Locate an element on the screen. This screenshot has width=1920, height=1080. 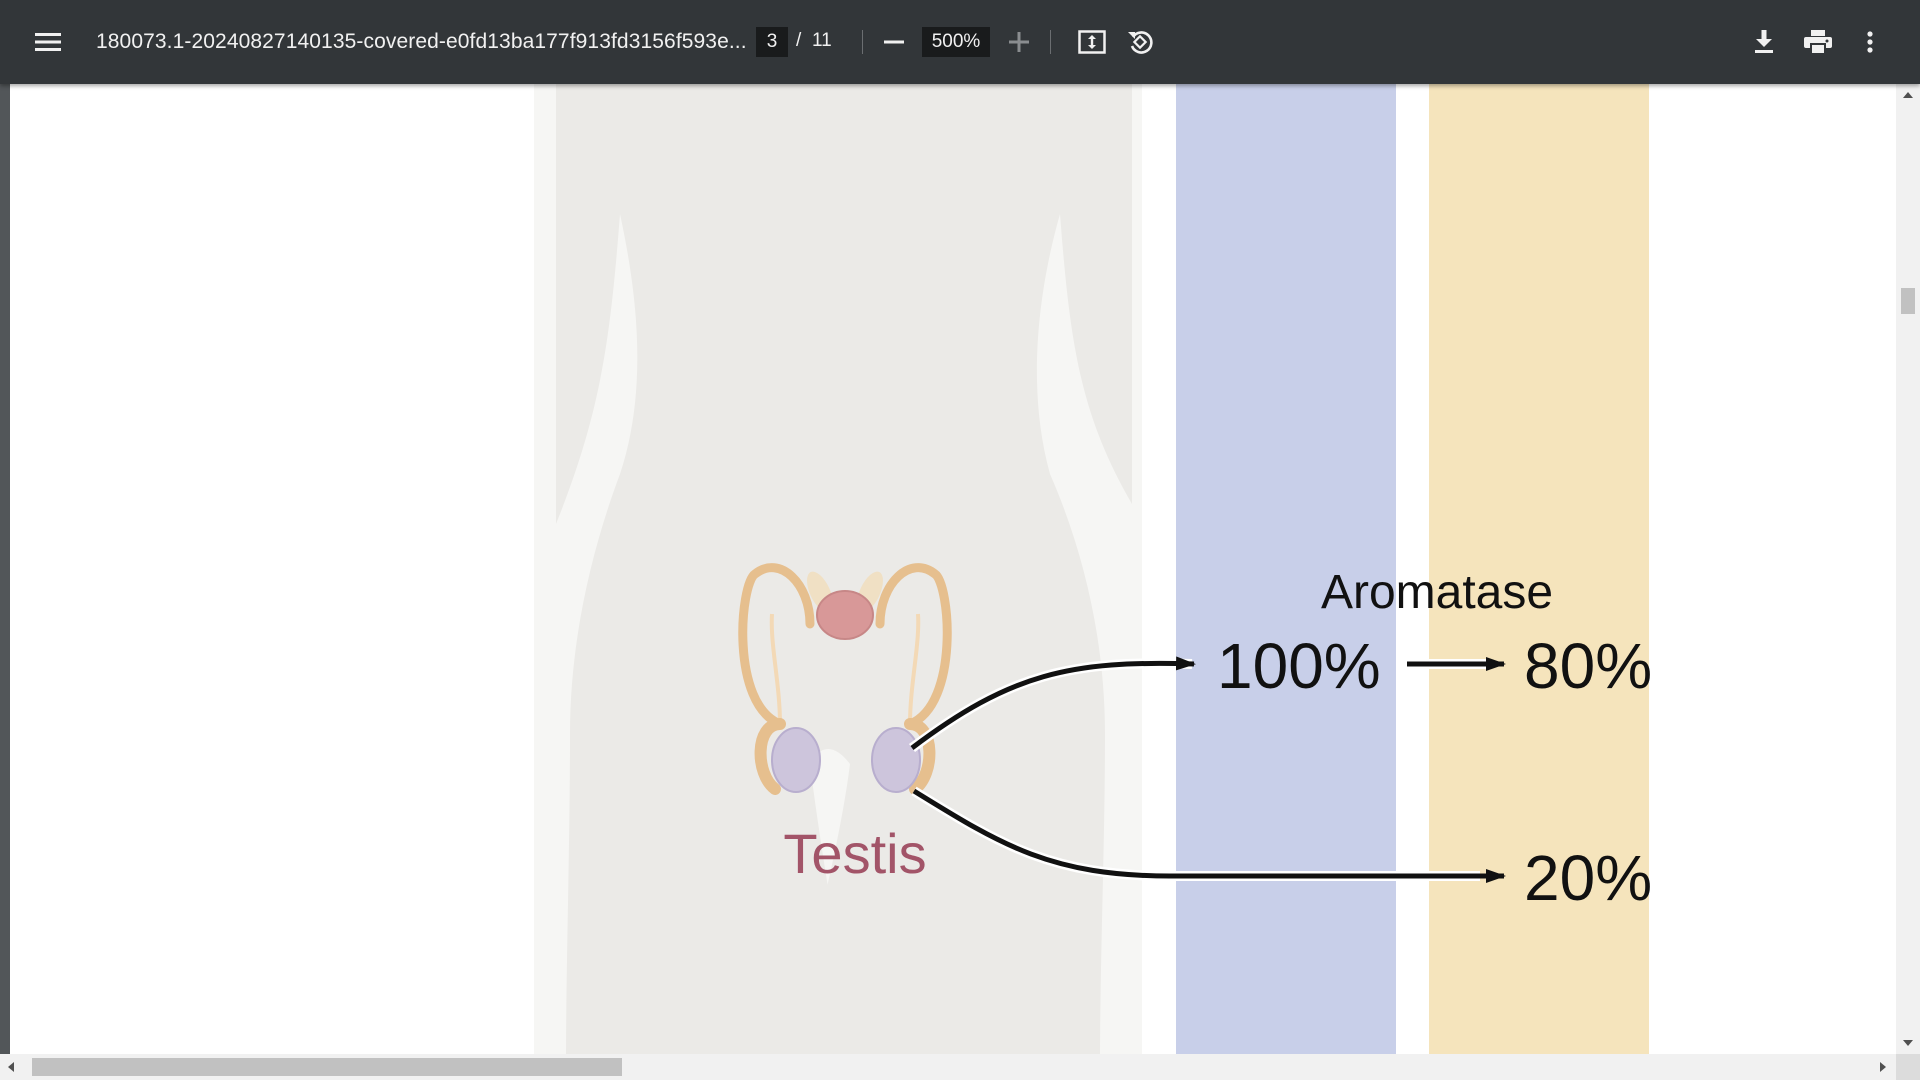
testis-left is located at coordinates (796, 760).